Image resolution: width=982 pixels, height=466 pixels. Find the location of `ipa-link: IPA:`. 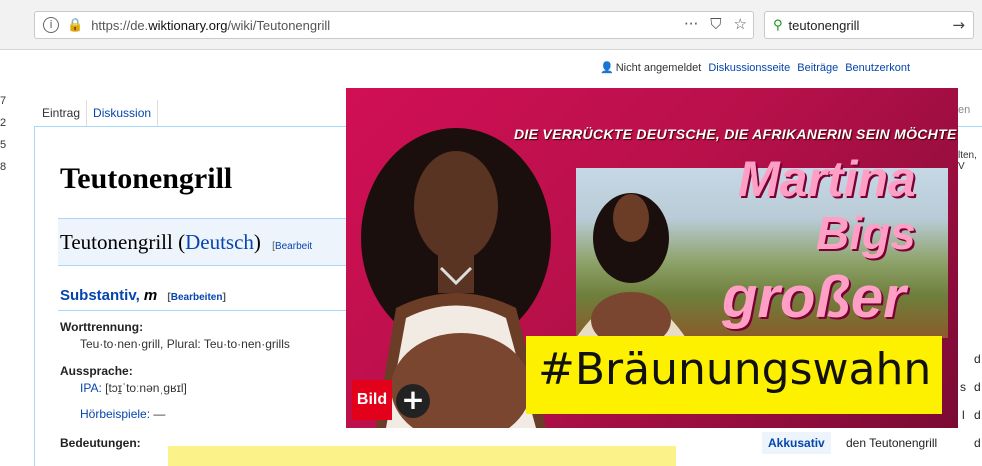

ipa-link: IPA: is located at coordinates (91, 388).